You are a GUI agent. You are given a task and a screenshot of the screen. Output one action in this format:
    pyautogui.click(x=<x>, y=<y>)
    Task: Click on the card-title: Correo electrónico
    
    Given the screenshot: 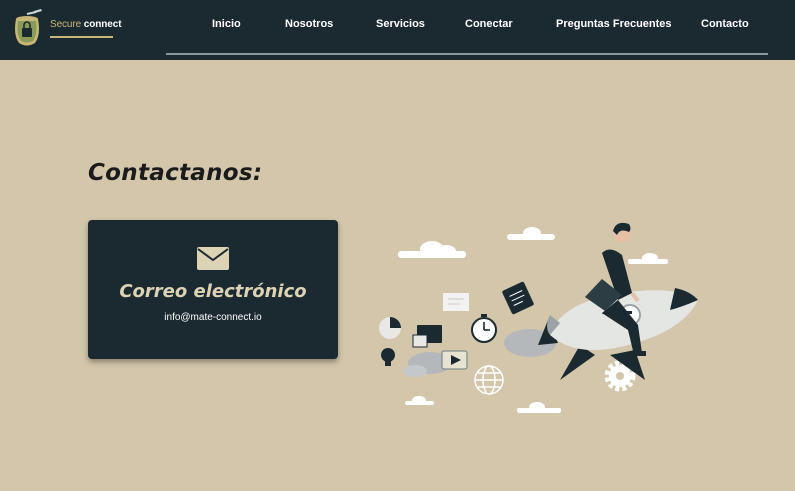 What is the action you would take?
    pyautogui.click(x=213, y=291)
    